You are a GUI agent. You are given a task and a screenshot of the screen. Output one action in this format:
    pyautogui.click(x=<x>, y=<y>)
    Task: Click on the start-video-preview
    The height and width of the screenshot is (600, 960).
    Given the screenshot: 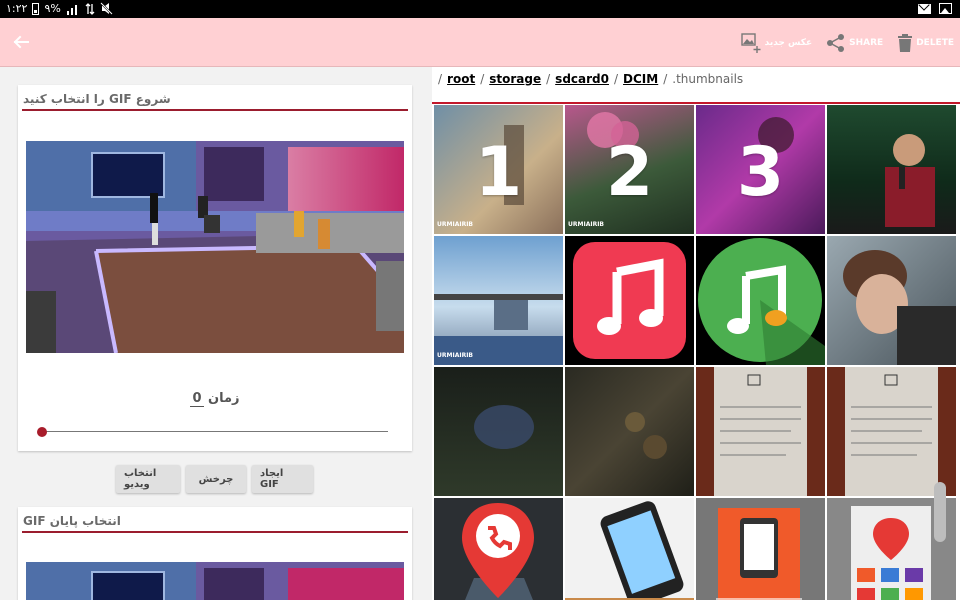 What is the action you would take?
    pyautogui.click(x=215, y=247)
    